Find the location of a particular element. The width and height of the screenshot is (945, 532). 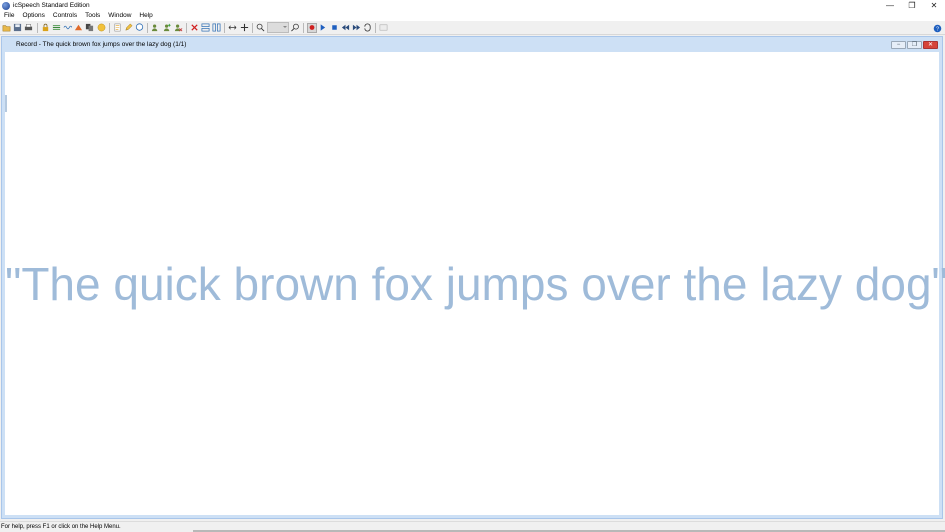

horizontal-arrows-icon is located at coordinates (233, 28).